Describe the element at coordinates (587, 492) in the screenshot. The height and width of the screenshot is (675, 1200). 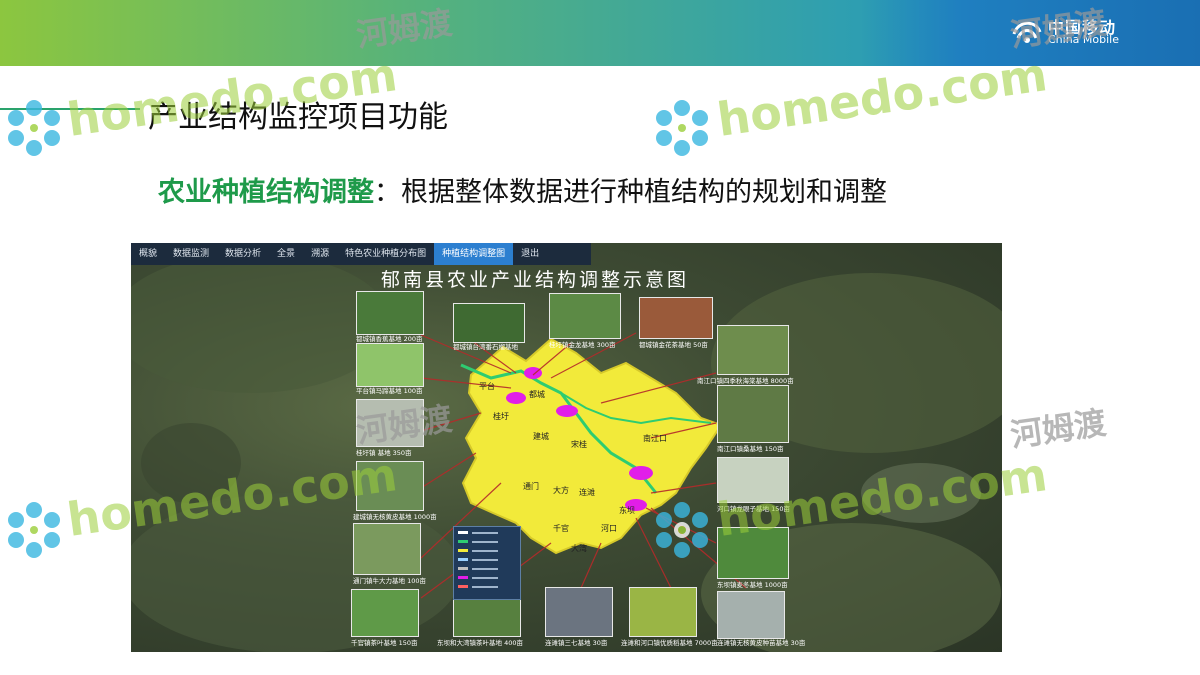
I see `town-label: 连滩` at that location.